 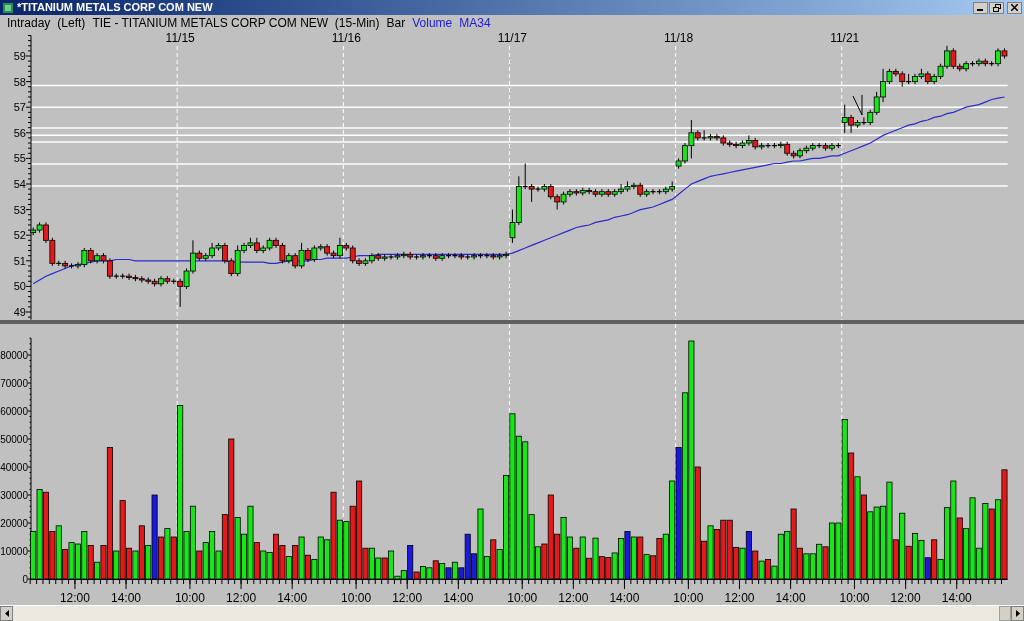 I want to click on volume-tick-label: 70000, so click(x=14, y=383).